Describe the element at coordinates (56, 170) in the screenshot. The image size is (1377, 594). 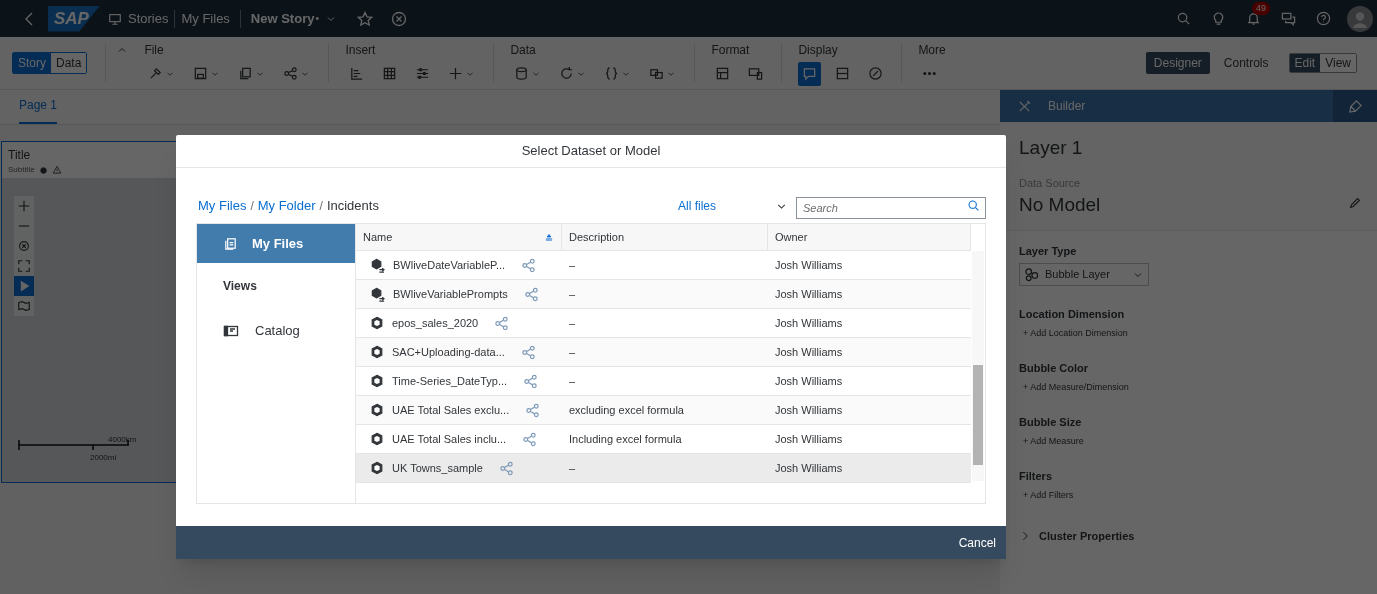
I see `warning-icon` at that location.